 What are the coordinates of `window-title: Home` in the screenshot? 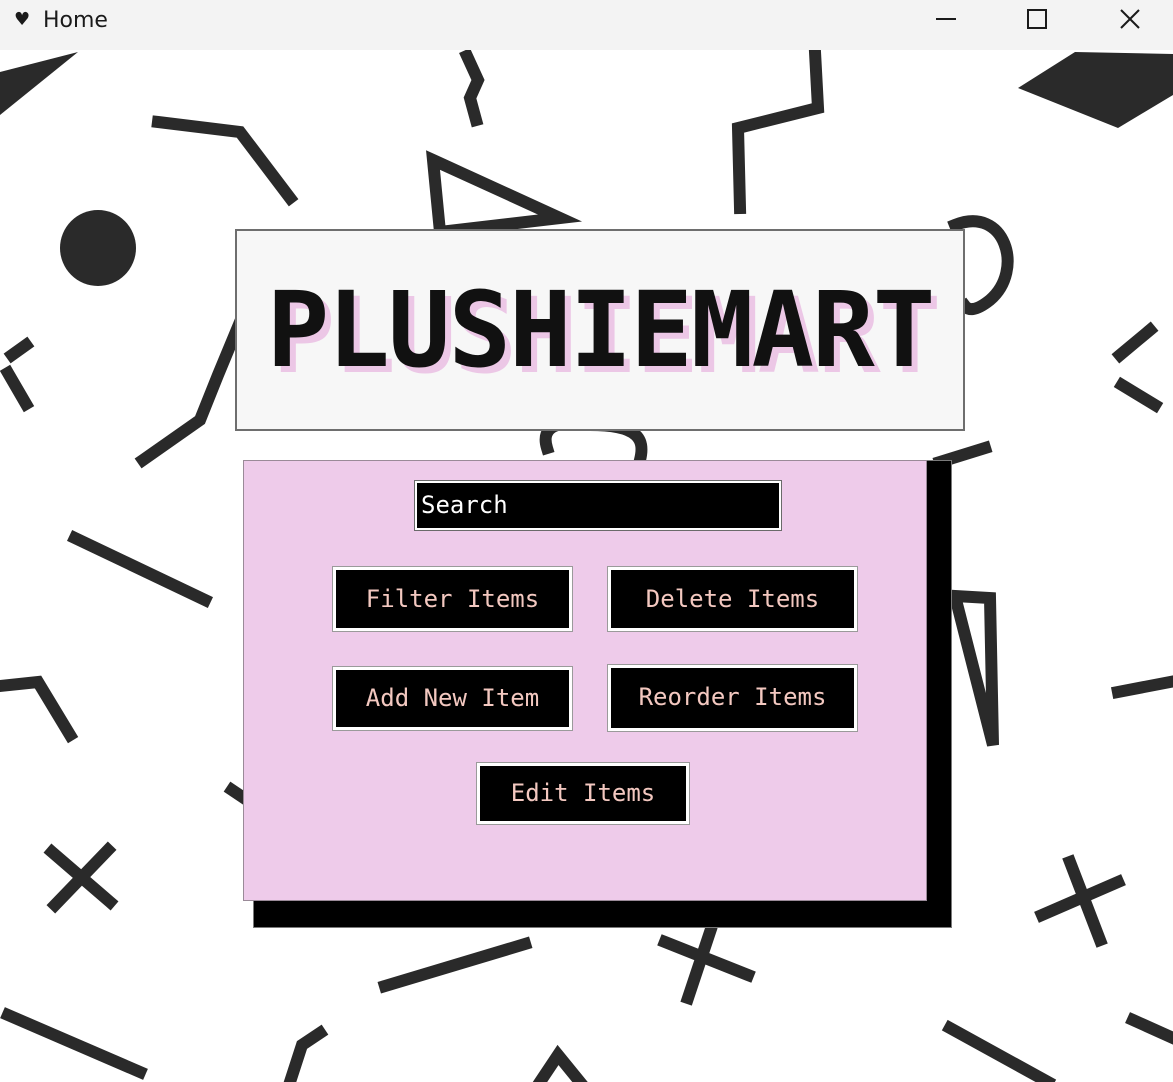 It's located at (75, 20).